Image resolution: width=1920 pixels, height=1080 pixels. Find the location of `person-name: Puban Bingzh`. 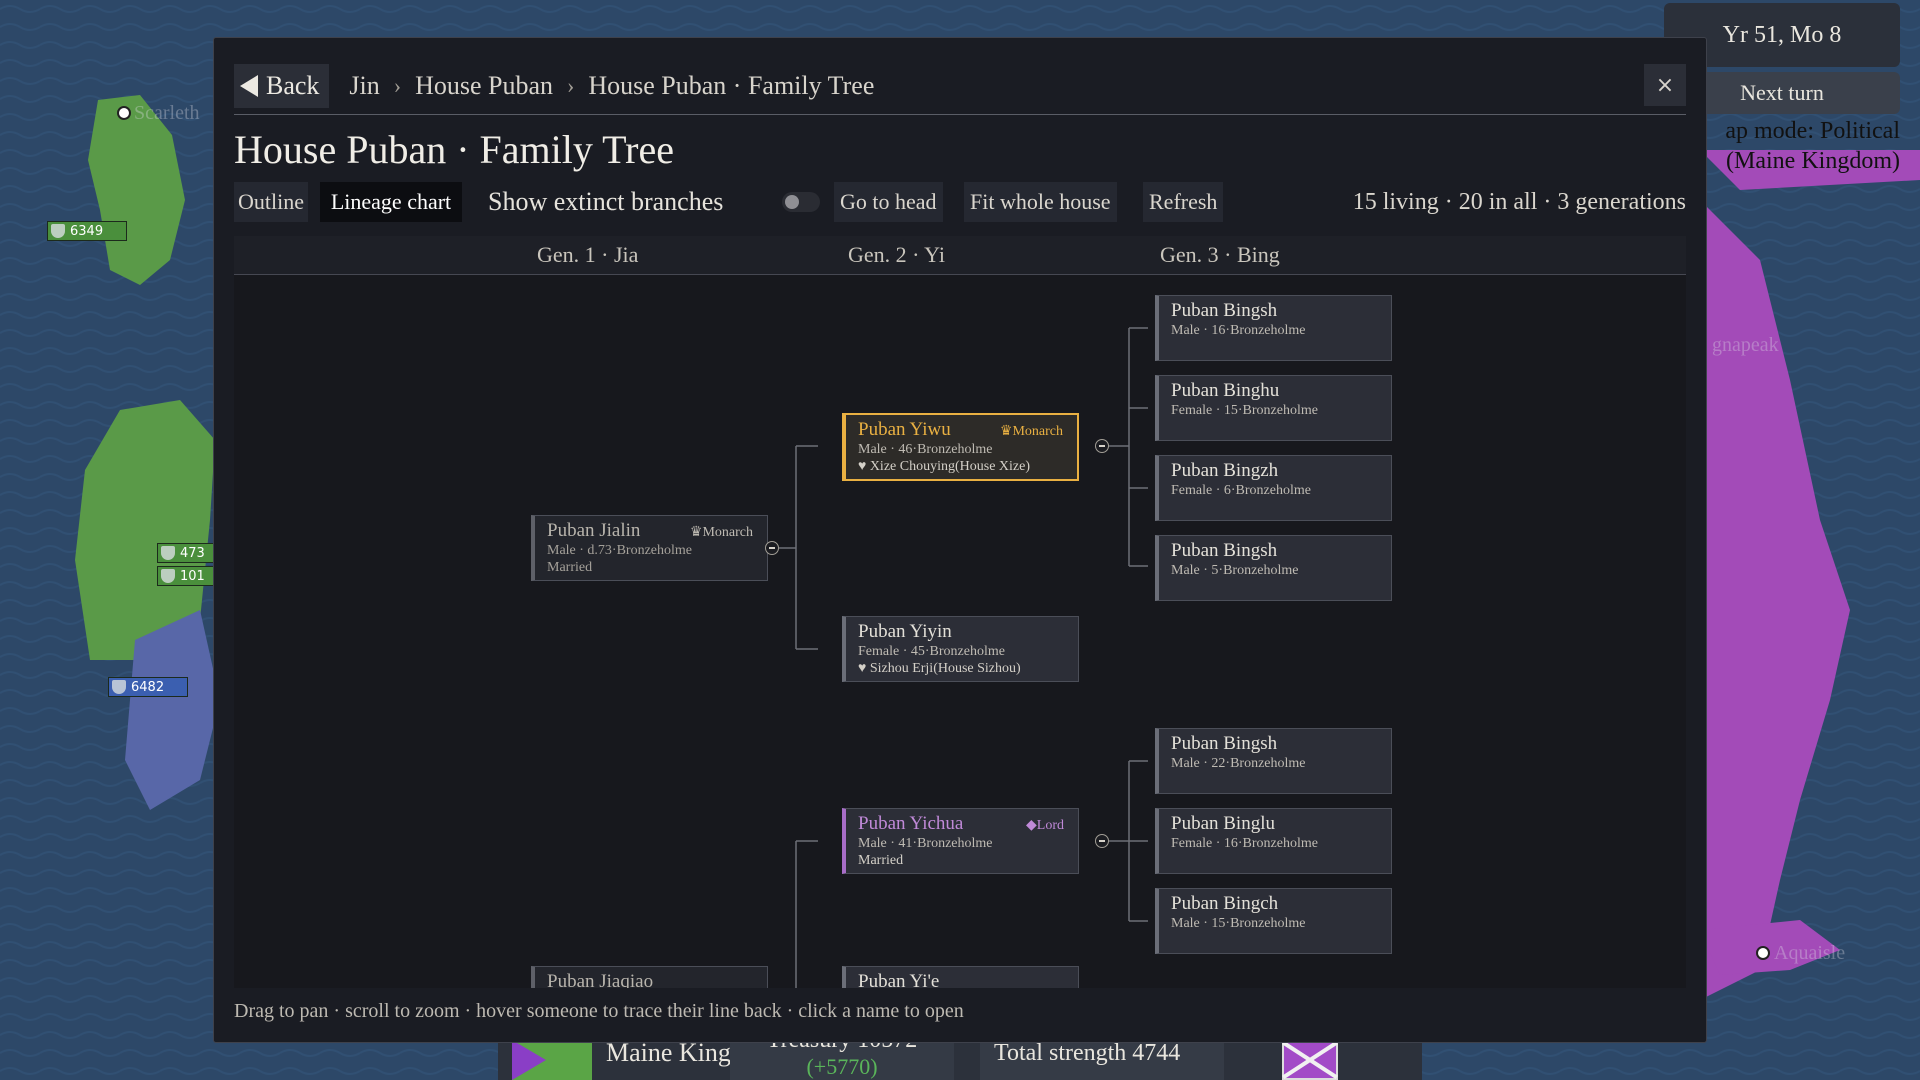

person-name: Puban Bingzh is located at coordinates (1281, 471).